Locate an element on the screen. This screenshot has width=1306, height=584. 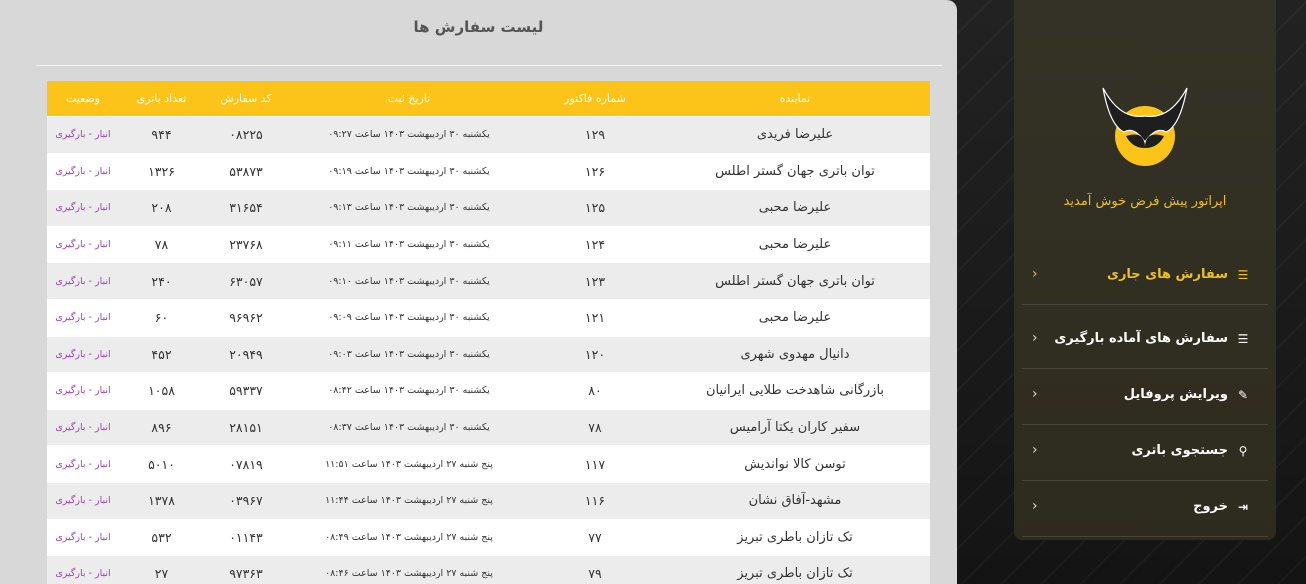
cell-battery-count: ۴۵۲ is located at coordinates (161, 354).